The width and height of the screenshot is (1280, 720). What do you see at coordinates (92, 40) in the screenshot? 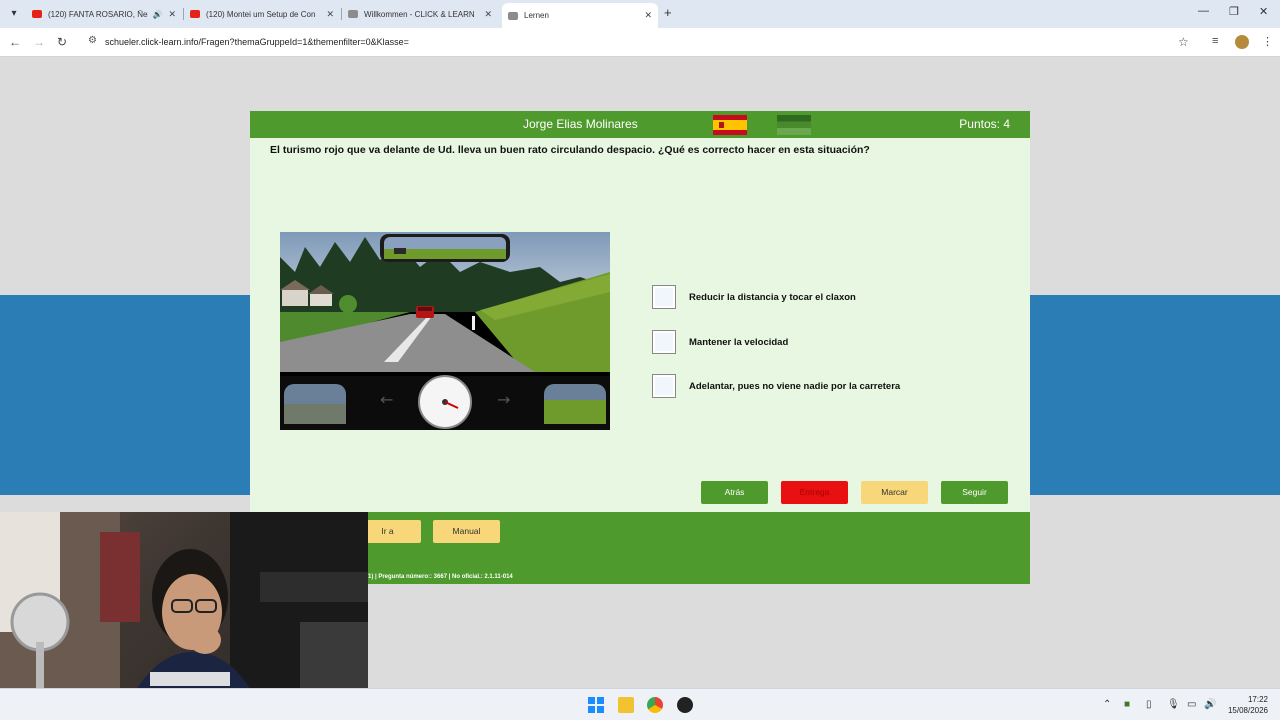
I see `site-info-icon: ⚙` at bounding box center [92, 40].